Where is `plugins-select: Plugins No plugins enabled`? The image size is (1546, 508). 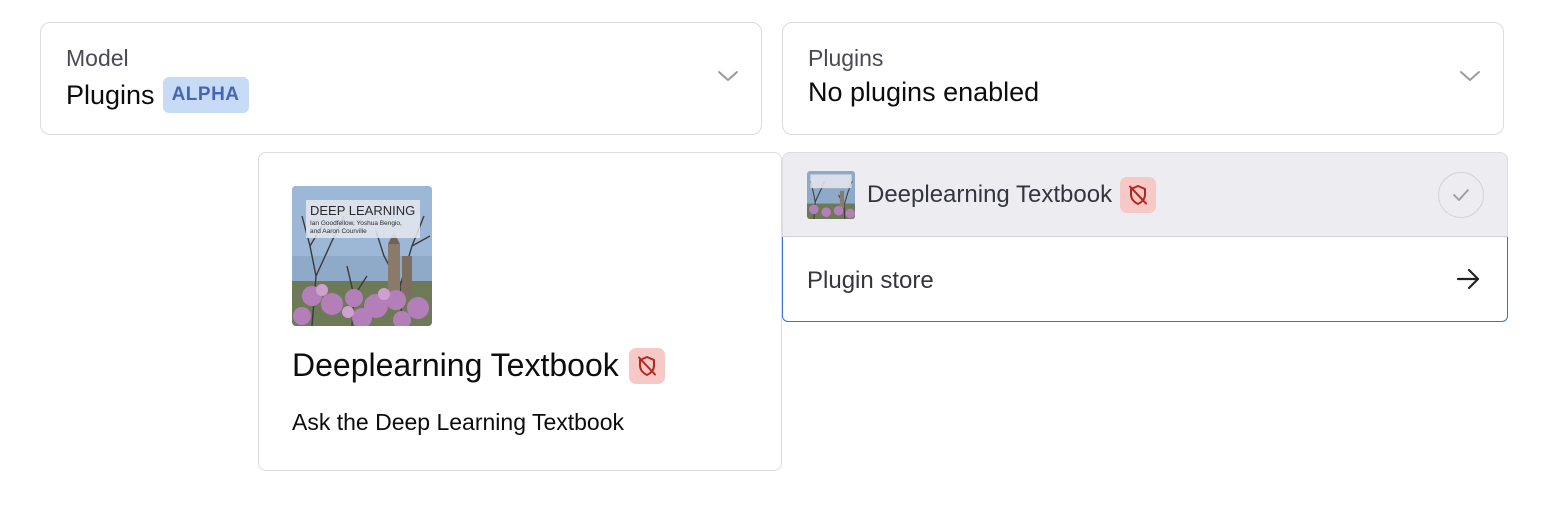 plugins-select: Plugins No plugins enabled is located at coordinates (1143, 78).